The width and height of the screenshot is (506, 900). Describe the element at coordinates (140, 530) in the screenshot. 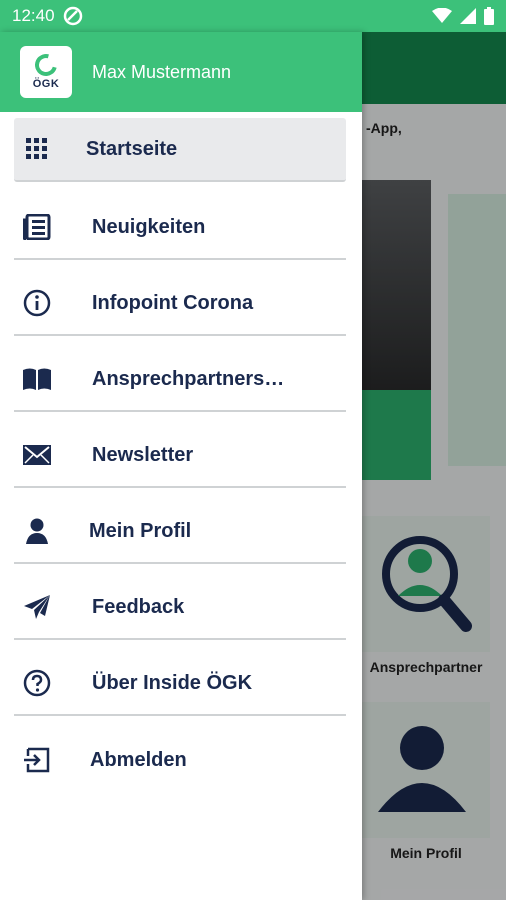

I see `menu-item-label: Mein Profil` at that location.